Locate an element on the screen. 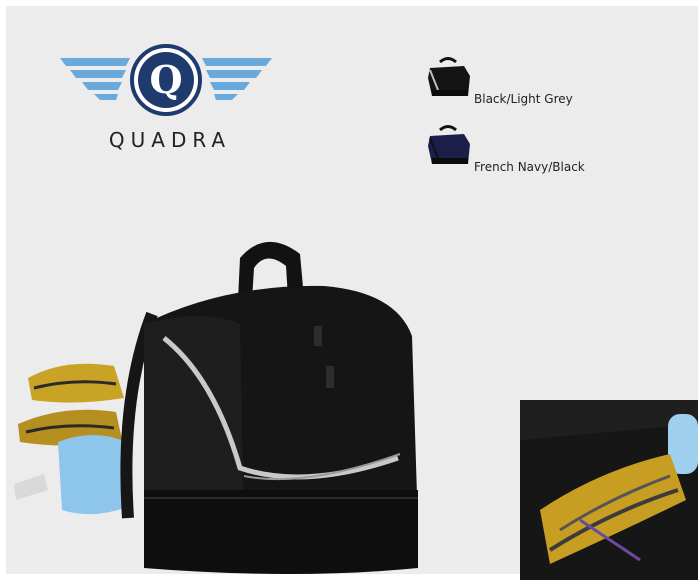 The width and height of the screenshot is (698, 580). colourway-label-1: Black/Light Grey is located at coordinates (523, 99).